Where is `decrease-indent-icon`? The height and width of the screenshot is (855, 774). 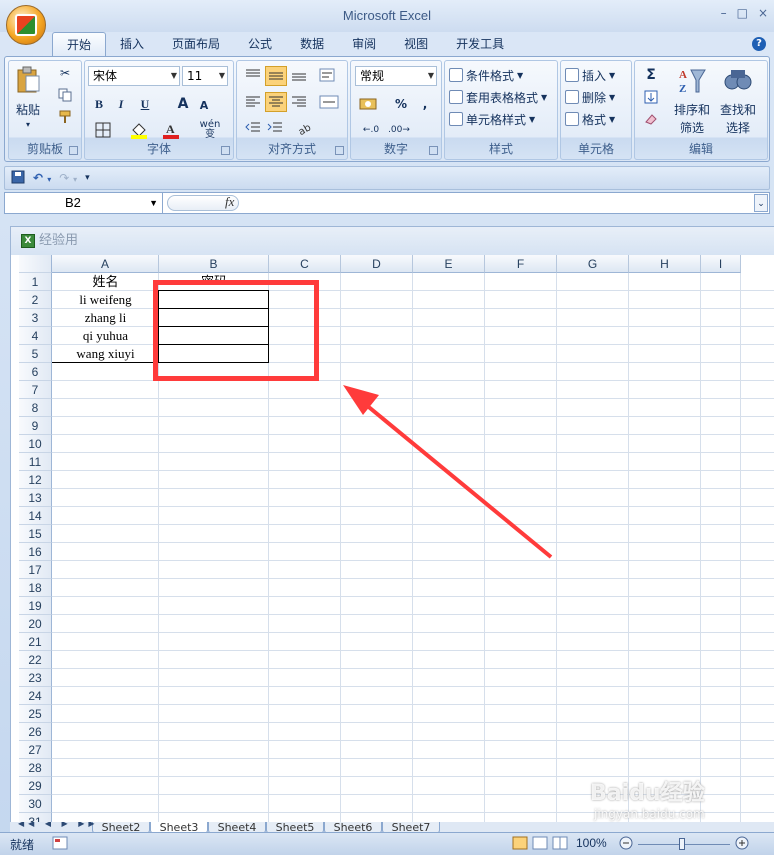
decrease-indent-icon is located at coordinates (253, 128).